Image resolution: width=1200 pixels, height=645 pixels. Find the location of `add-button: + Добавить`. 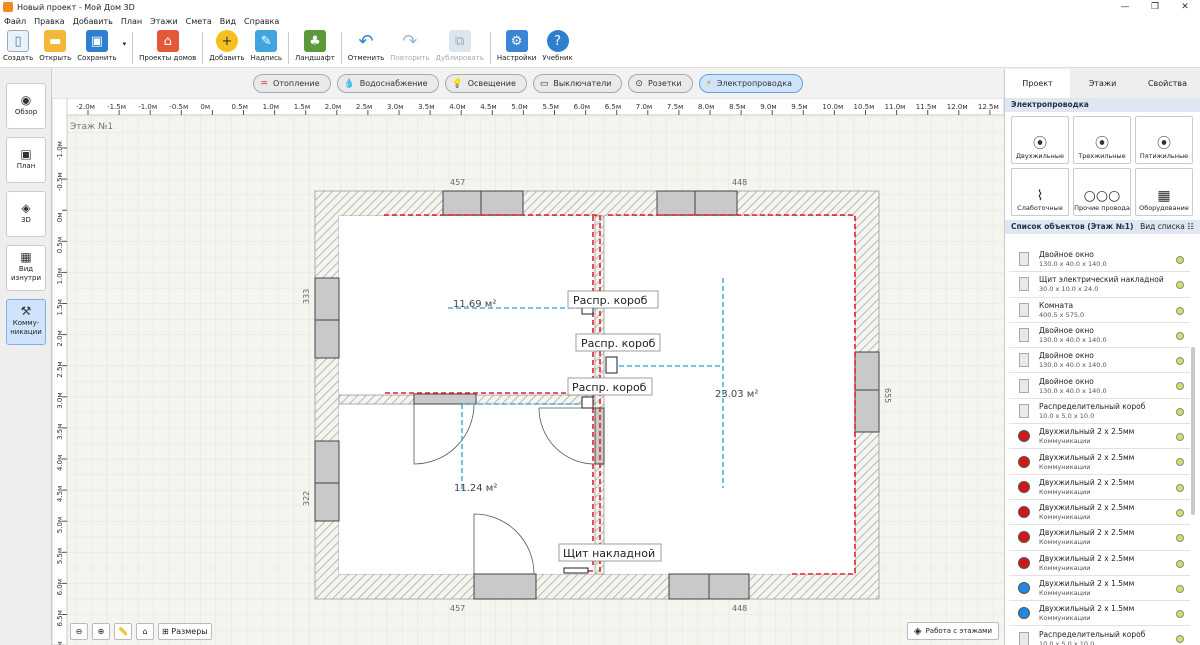

add-button: + Добавить is located at coordinates (226, 47).